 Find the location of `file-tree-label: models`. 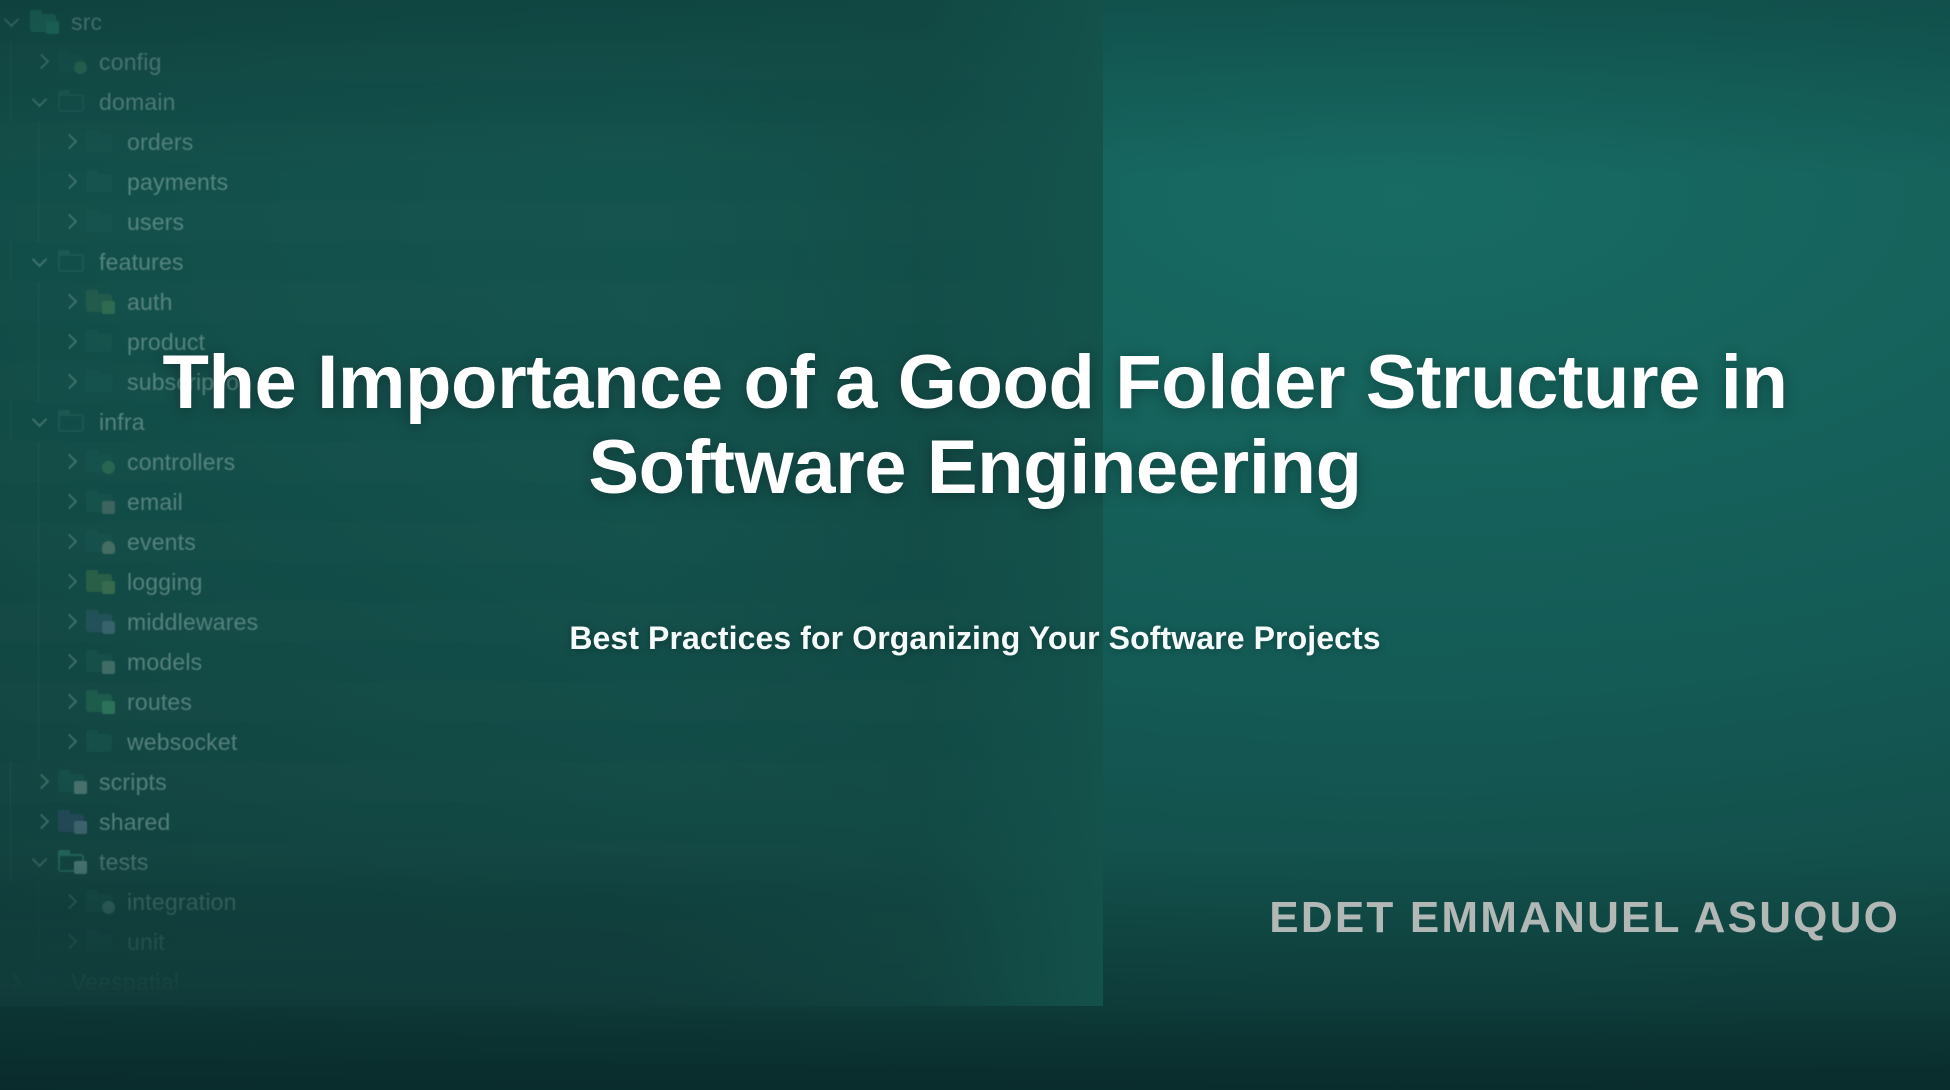

file-tree-label: models is located at coordinates (165, 661).